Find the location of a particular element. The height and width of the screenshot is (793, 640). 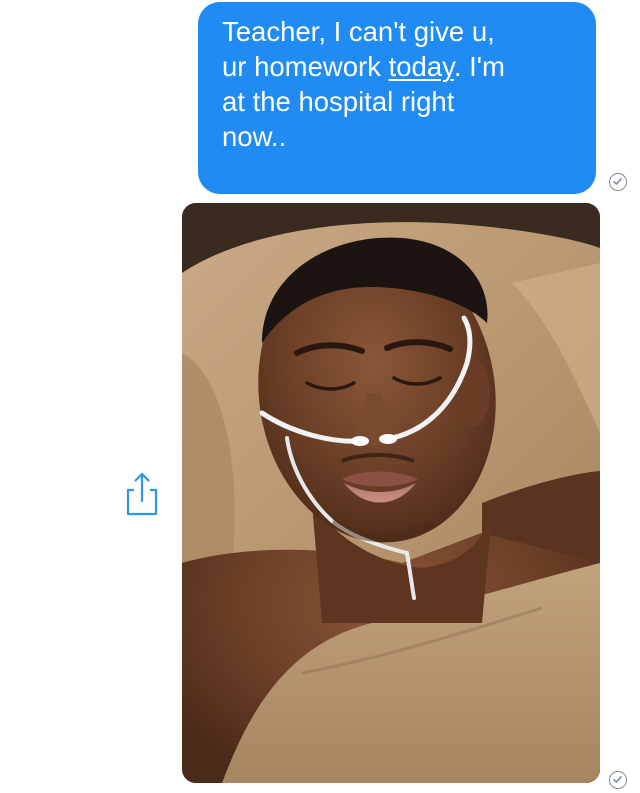

message-line-1: Teacher, I can't give u, is located at coordinates (358, 31).